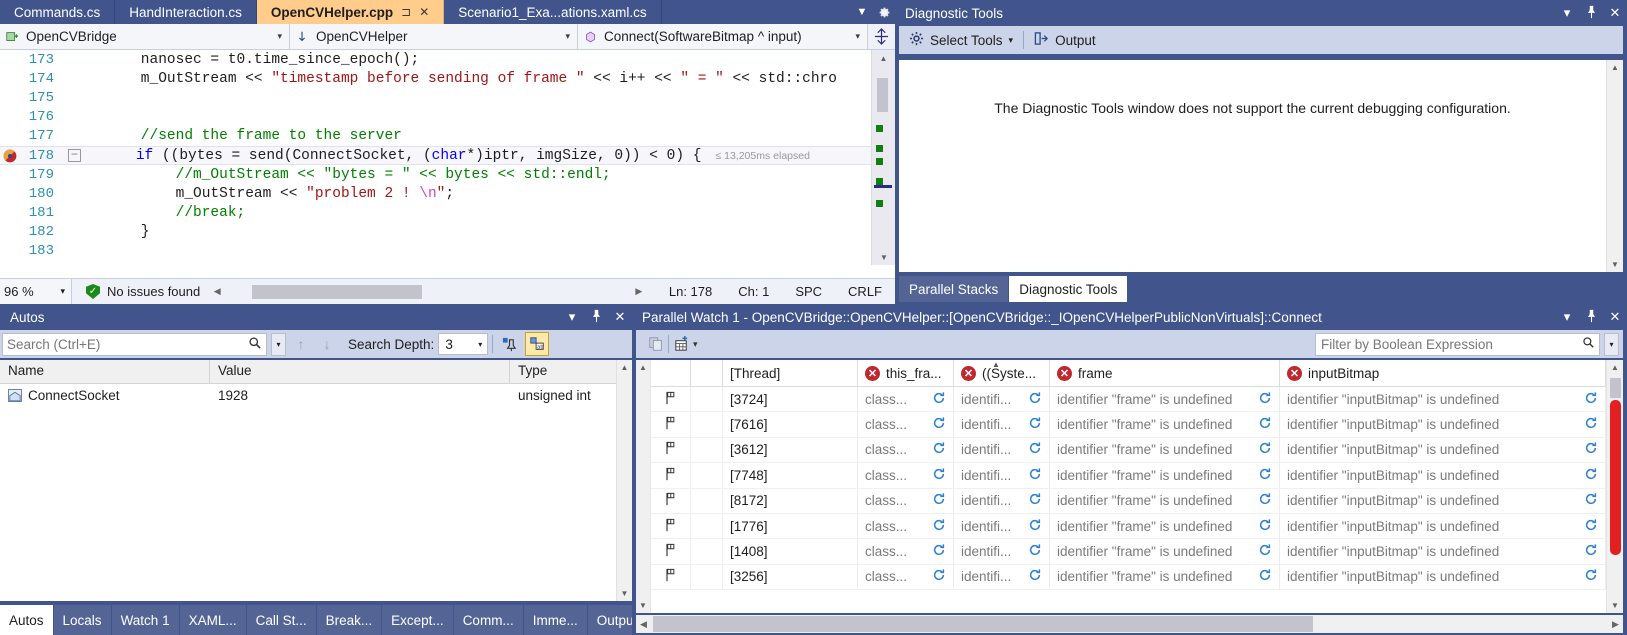 The width and height of the screenshot is (1627, 635). What do you see at coordinates (1443, 373) in the screenshot?
I see `column-header: ✕ inputBitmap` at bounding box center [1443, 373].